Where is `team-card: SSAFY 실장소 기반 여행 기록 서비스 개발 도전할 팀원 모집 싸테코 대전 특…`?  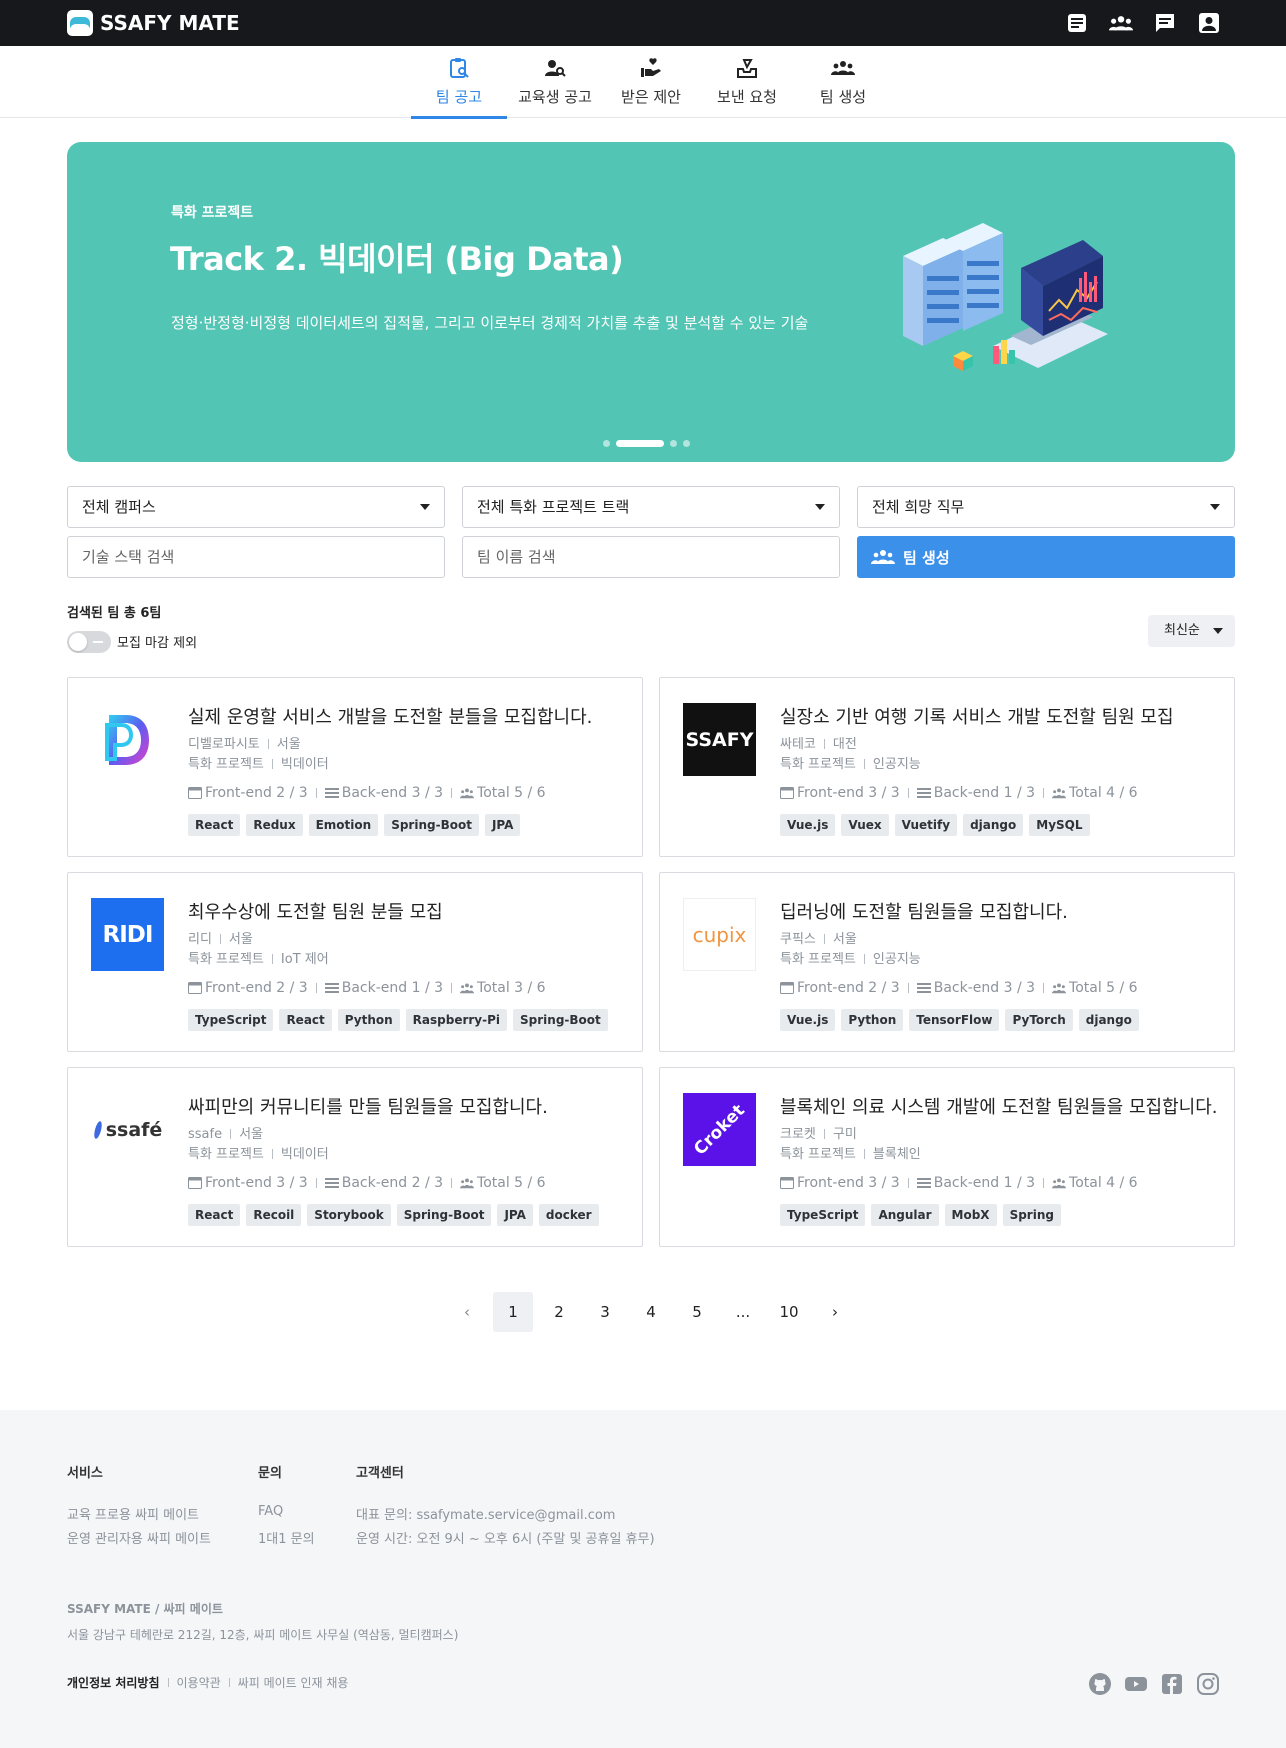 team-card: SSAFY 실장소 기반 여행 기록 서비스 개발 도전할 팀원 모집 싸테코 대전 특… is located at coordinates (947, 767).